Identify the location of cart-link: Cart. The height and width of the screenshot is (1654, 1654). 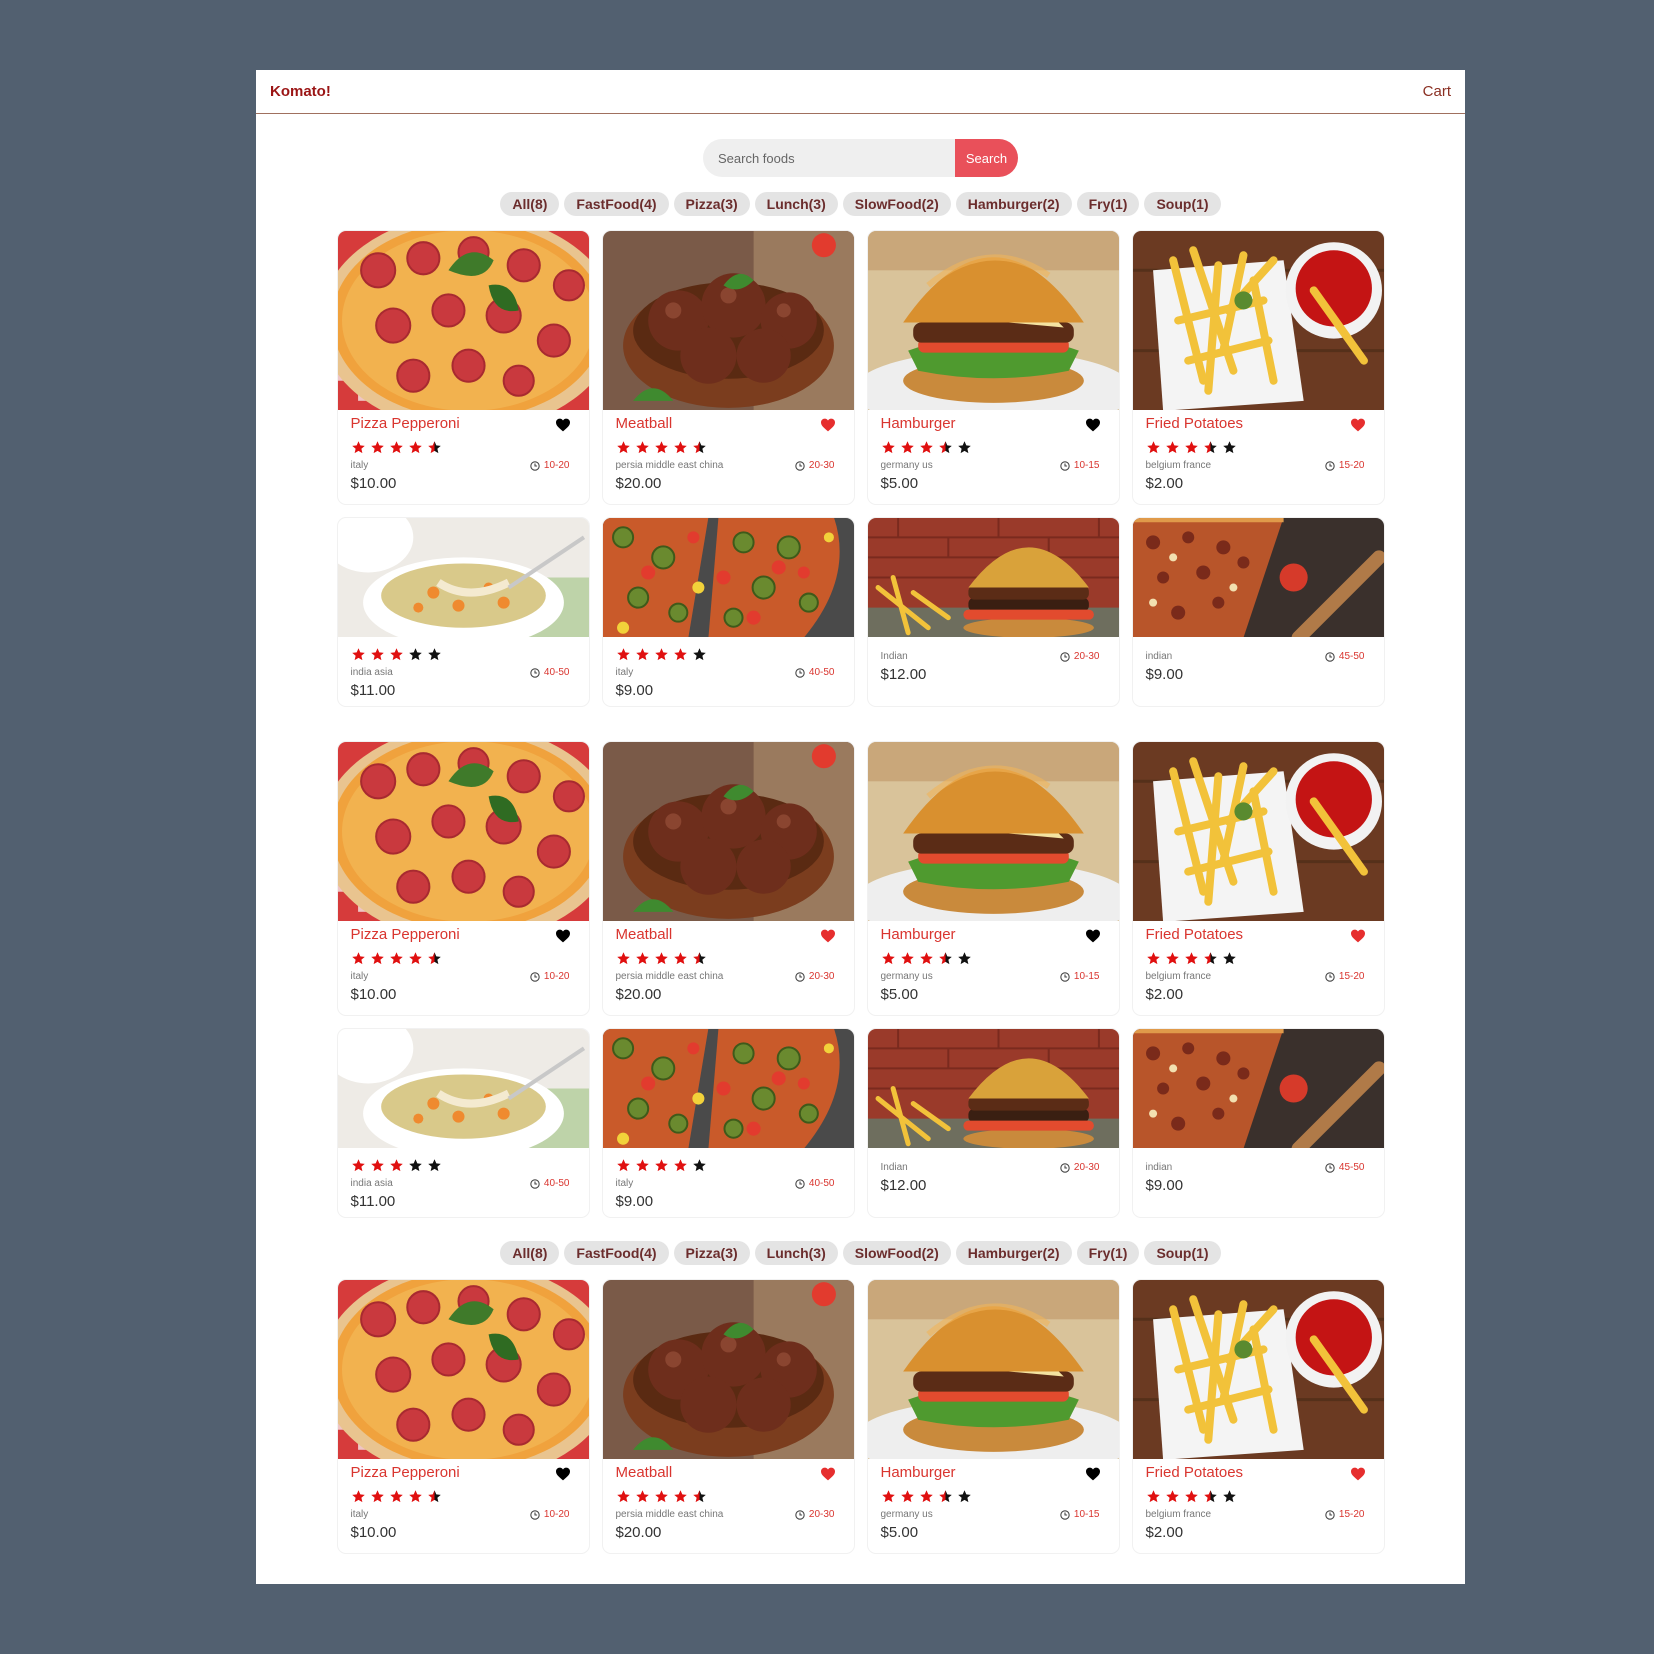
(1437, 91).